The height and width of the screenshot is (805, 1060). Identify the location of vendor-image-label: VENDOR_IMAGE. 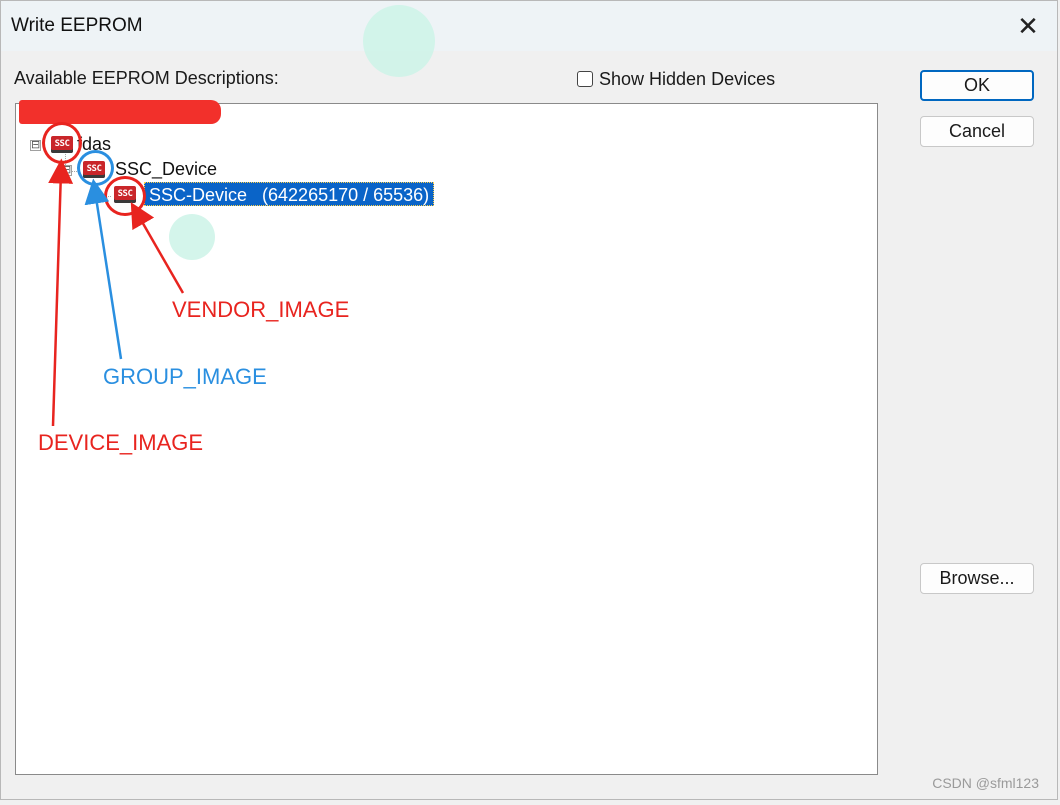
(261, 309).